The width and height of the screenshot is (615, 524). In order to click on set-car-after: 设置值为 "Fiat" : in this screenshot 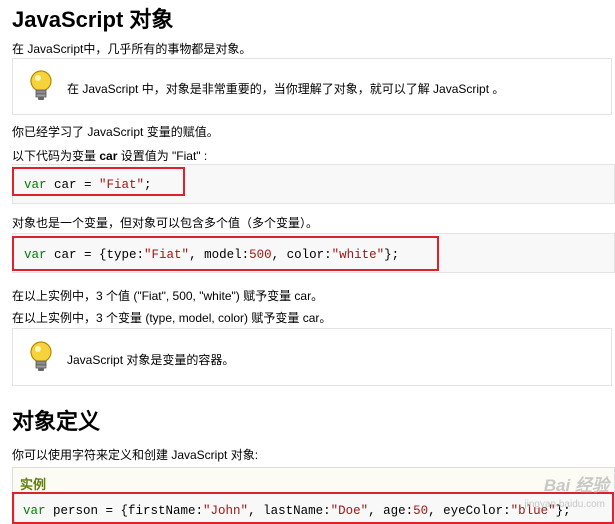, I will do `click(162, 156)`.